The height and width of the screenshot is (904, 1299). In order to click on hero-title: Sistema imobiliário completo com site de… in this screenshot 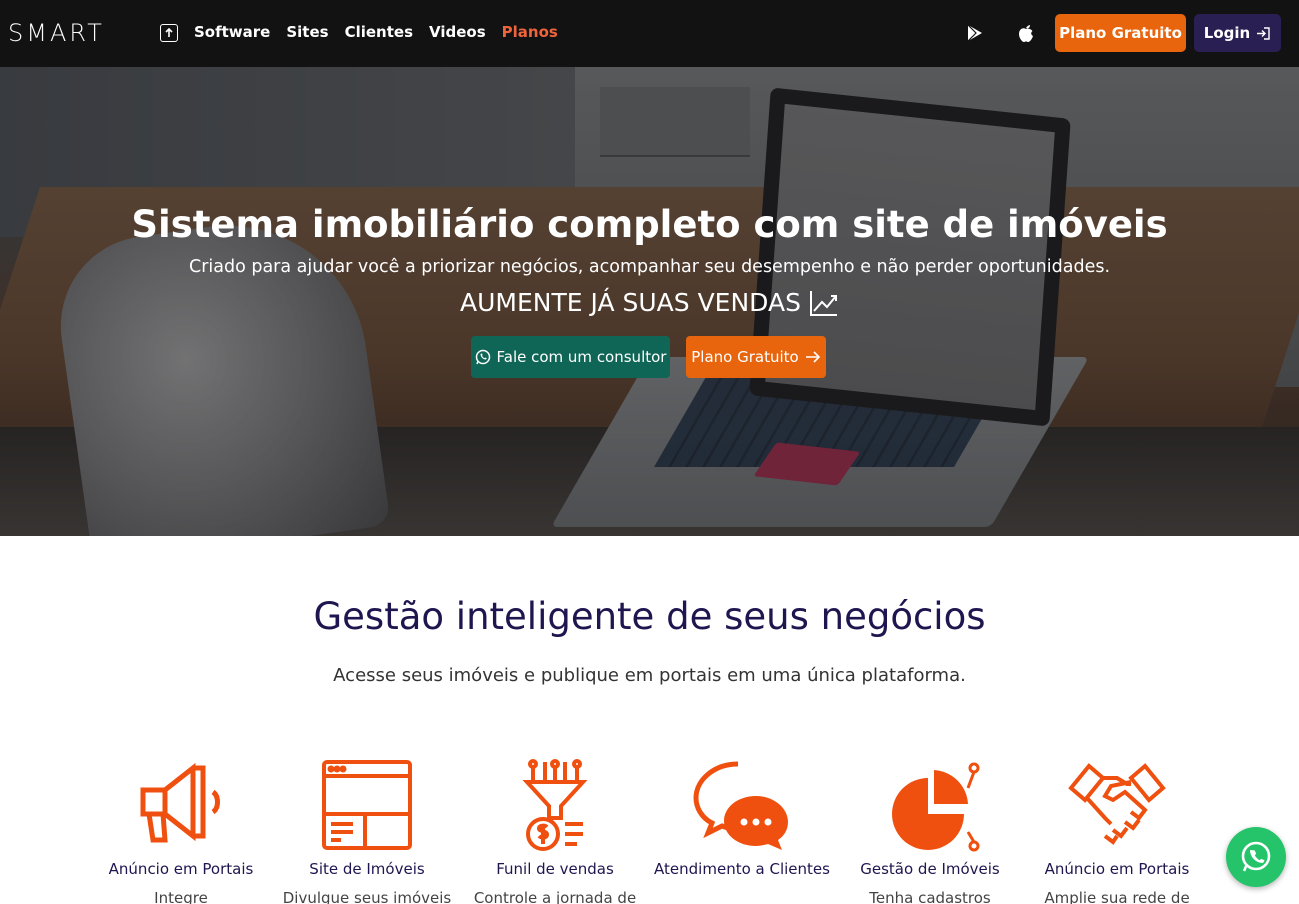, I will do `click(649, 224)`.